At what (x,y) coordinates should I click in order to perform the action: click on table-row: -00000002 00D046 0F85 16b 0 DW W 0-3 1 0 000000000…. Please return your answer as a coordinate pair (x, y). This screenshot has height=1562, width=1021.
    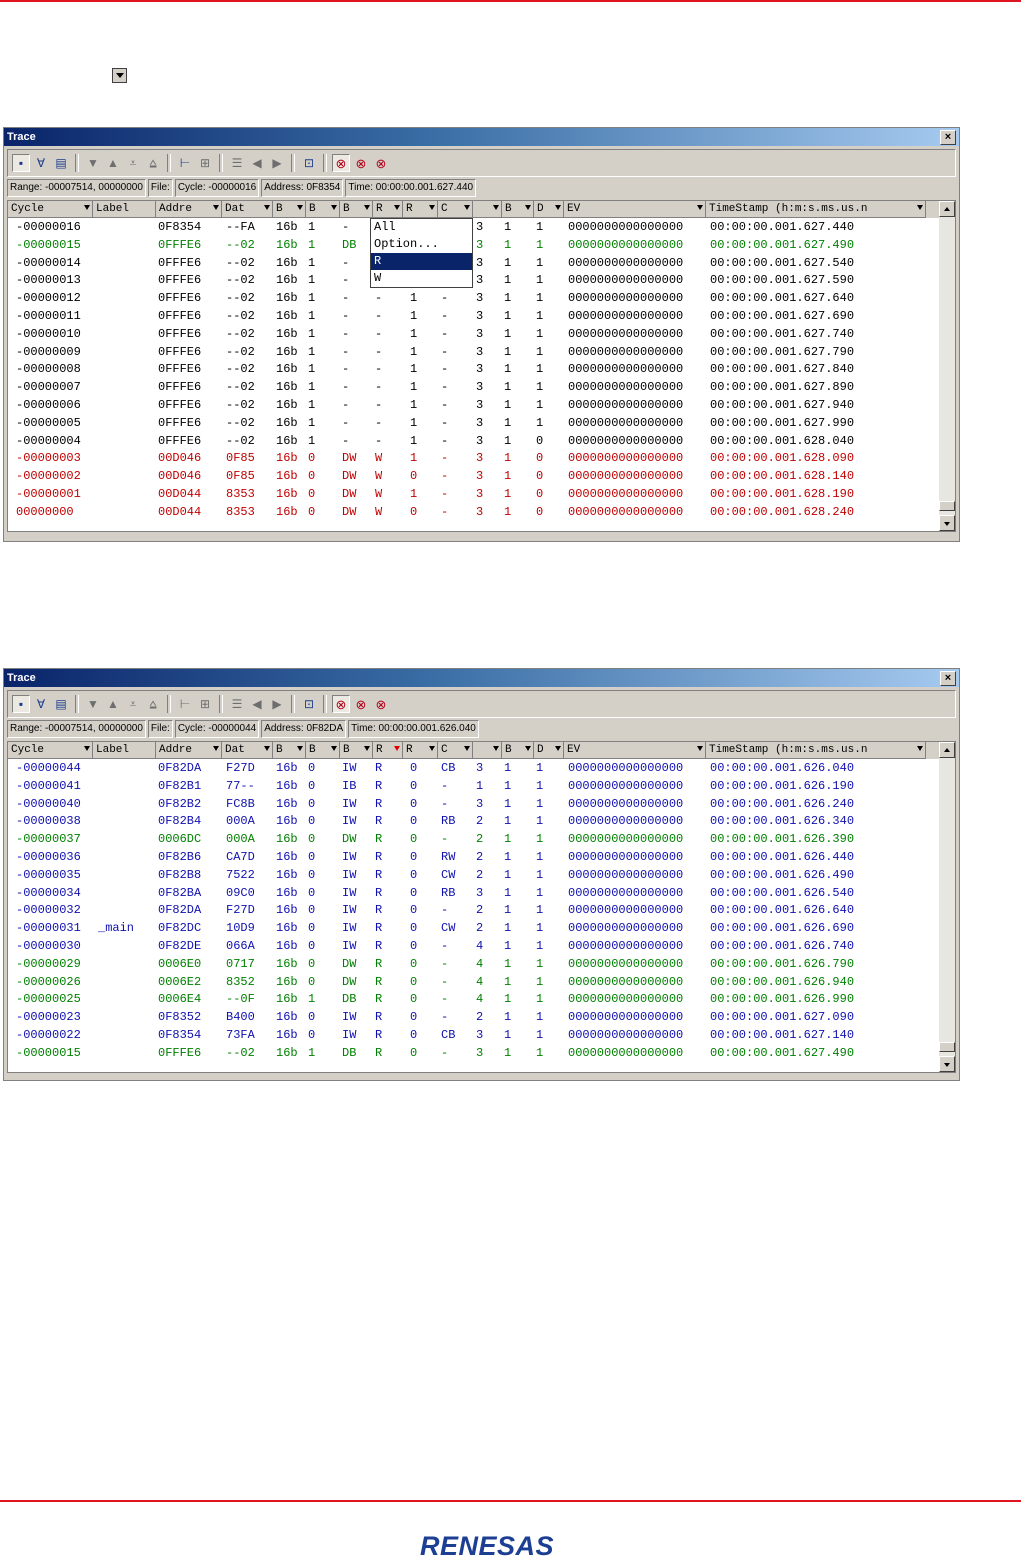
    Looking at the image, I should click on (475, 476).